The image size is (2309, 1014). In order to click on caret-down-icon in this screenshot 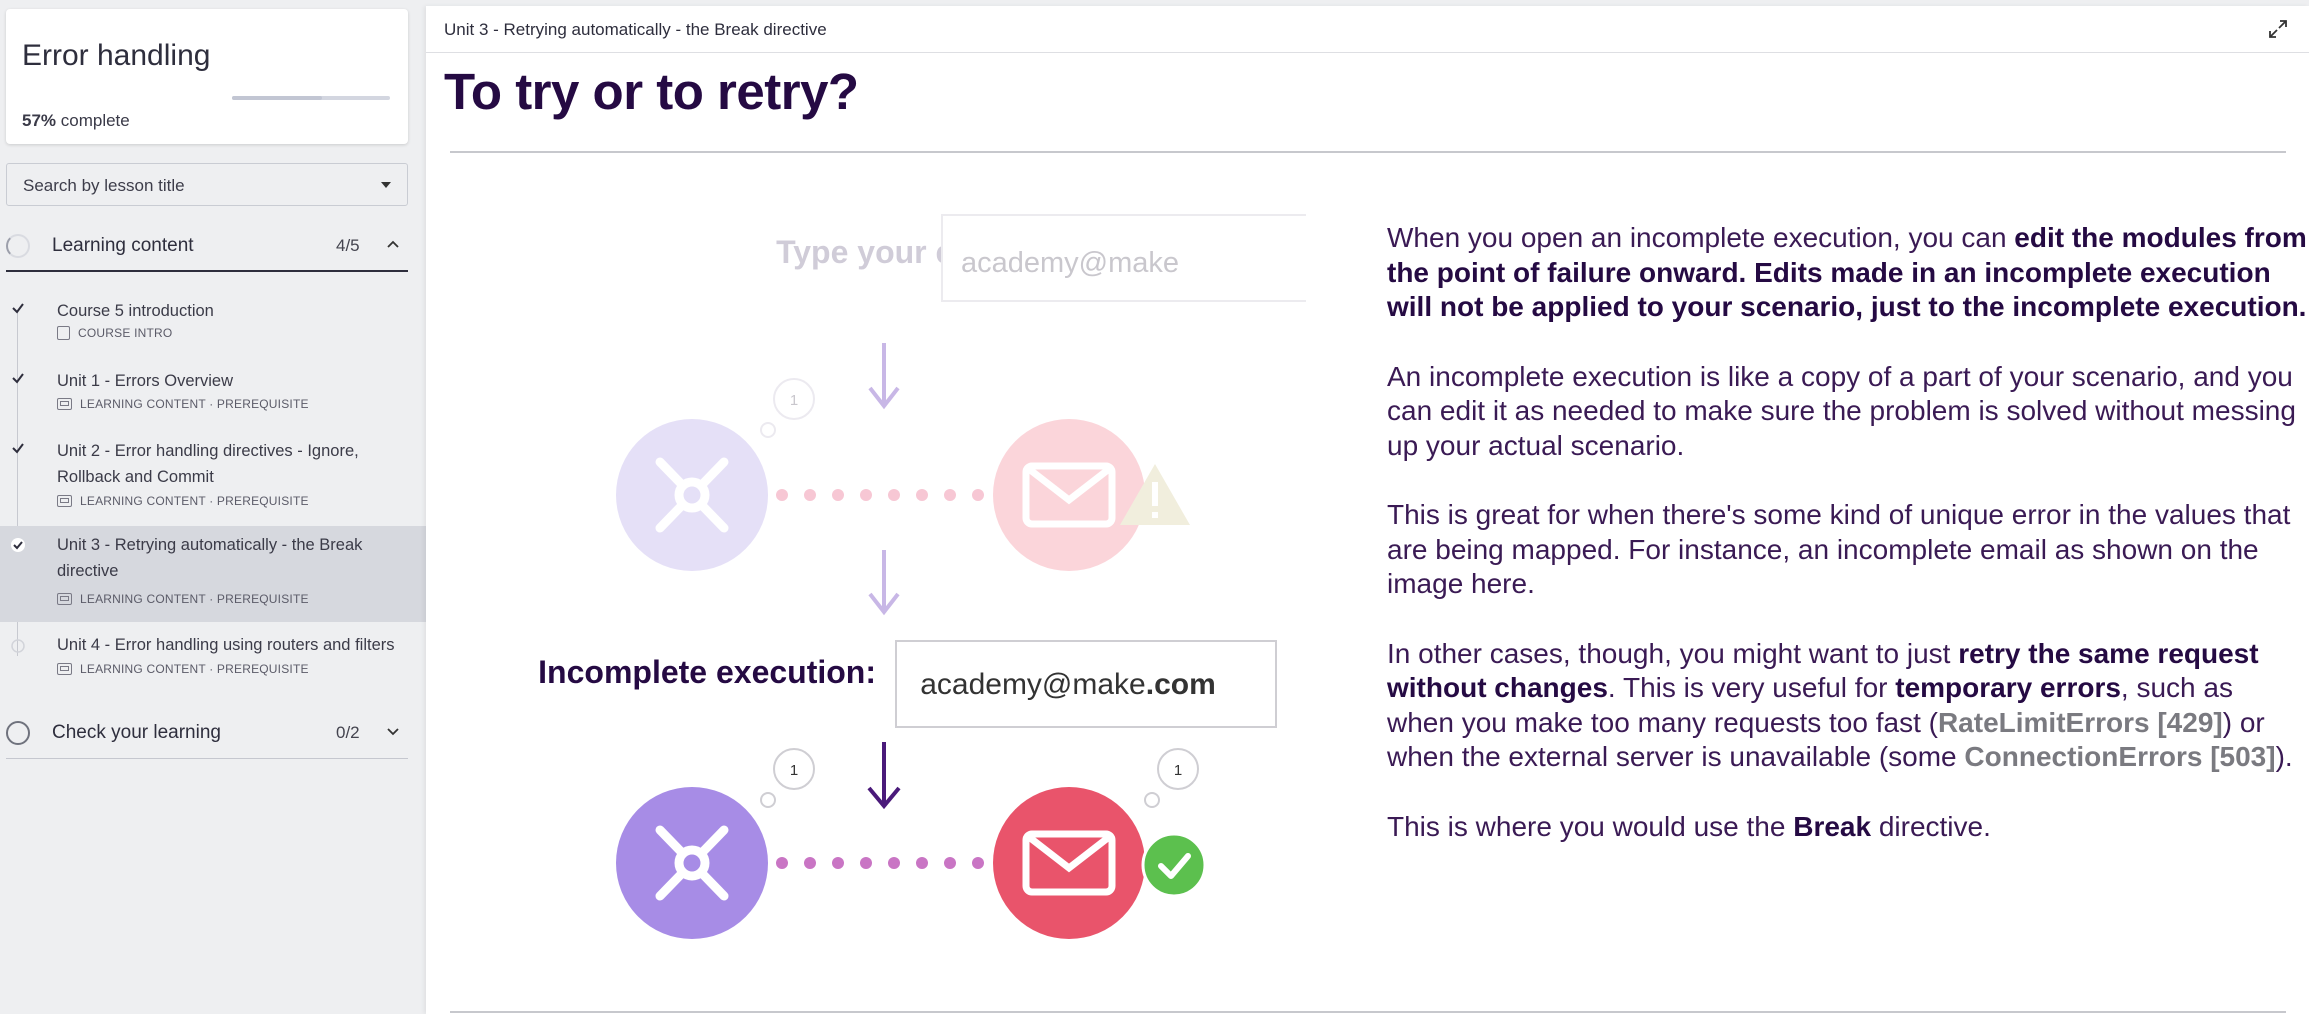, I will do `click(386, 185)`.